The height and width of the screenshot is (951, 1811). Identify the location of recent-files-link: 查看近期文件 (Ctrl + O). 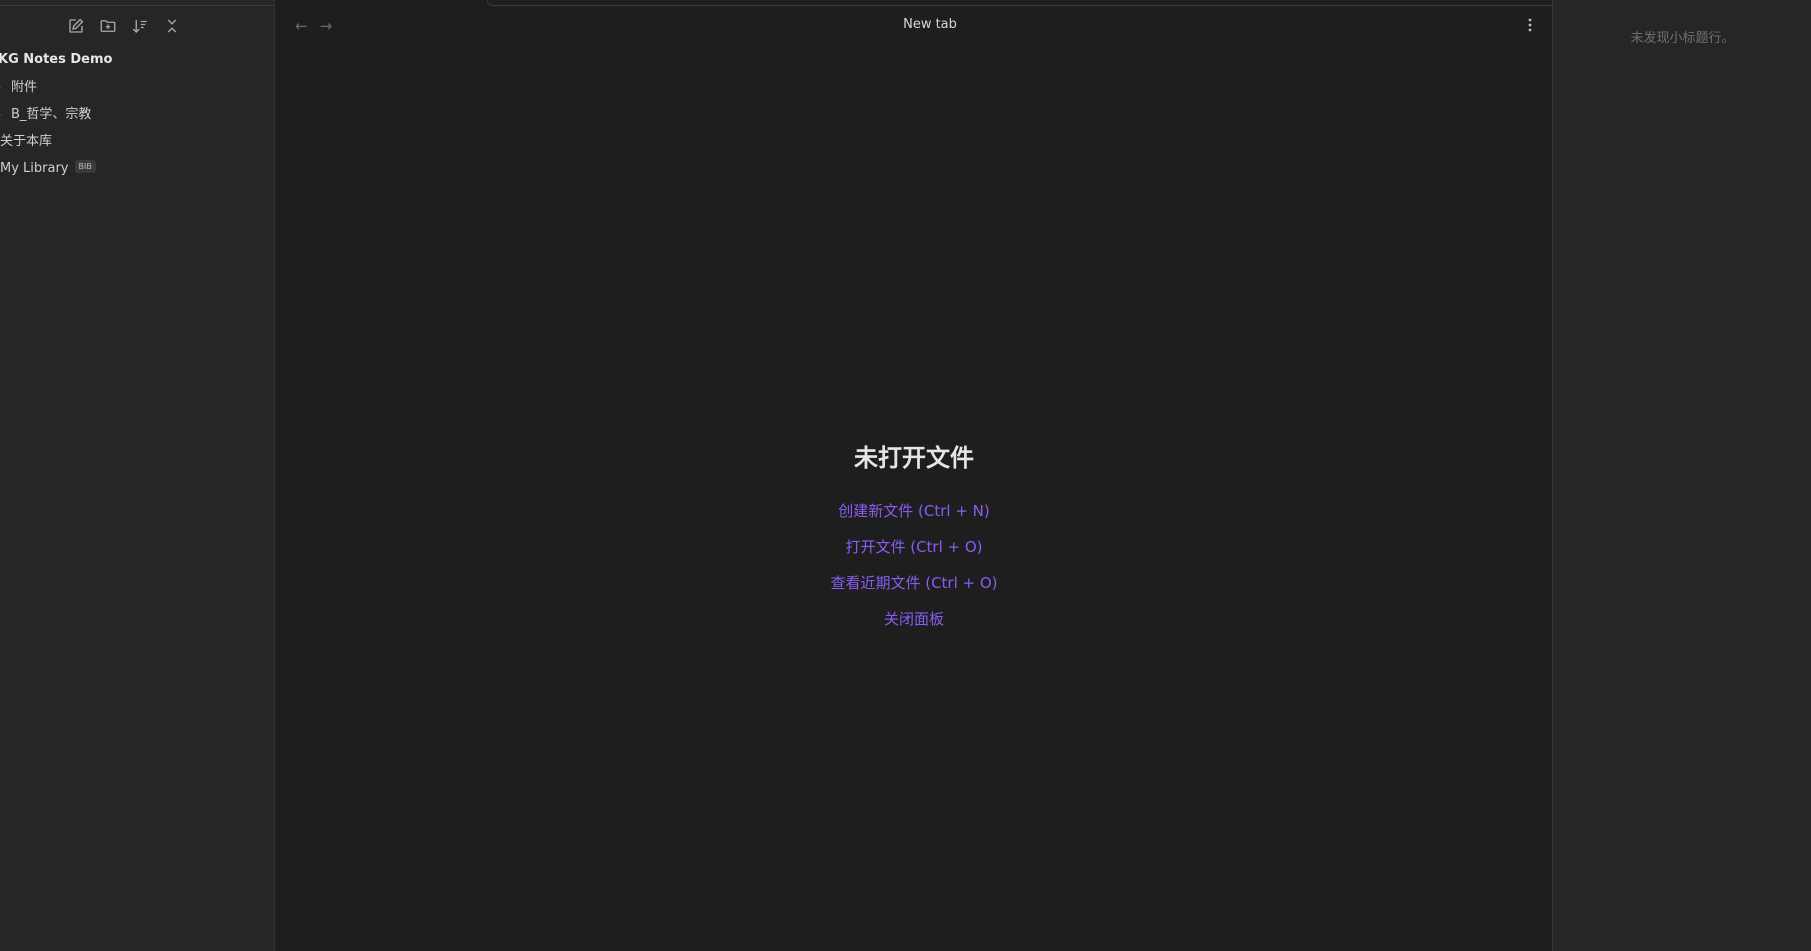
(914, 583).